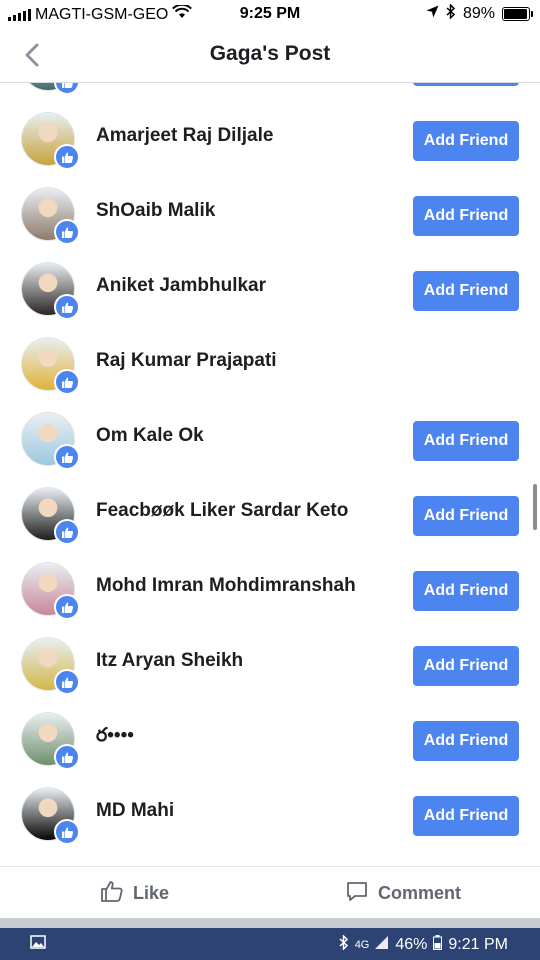 The image size is (540, 960). I want to click on list-item: Amarjeet Raj Diljale Add Friend, so click(270, 132).